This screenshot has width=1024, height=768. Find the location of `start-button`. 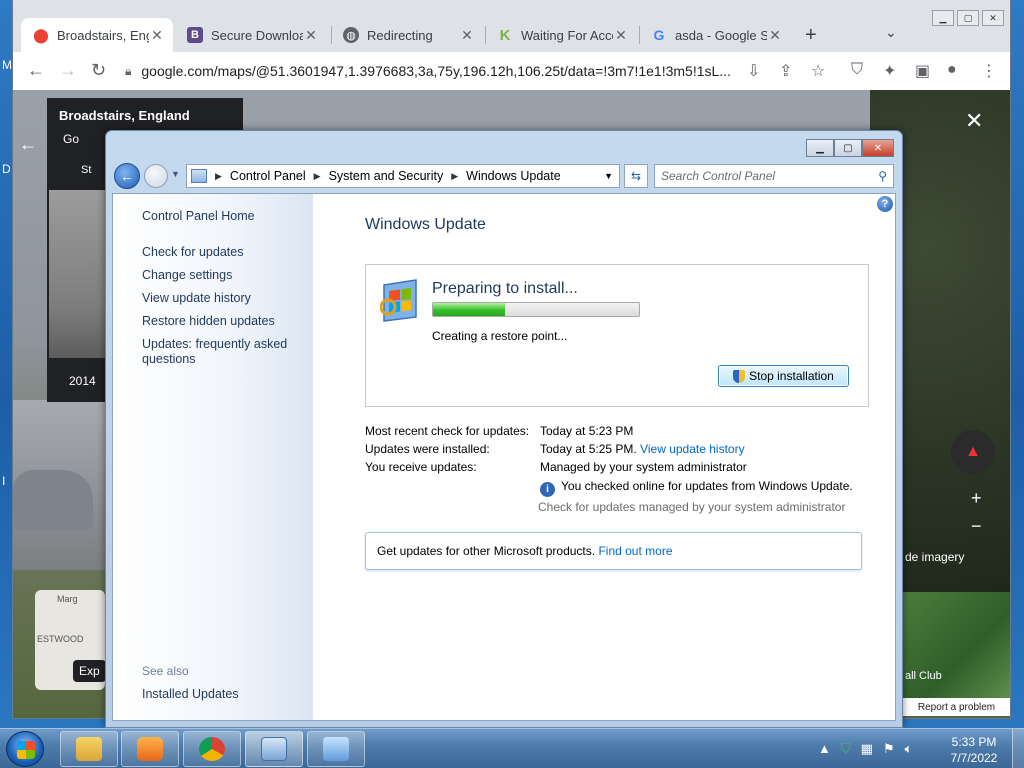

start-button is located at coordinates (25, 749).